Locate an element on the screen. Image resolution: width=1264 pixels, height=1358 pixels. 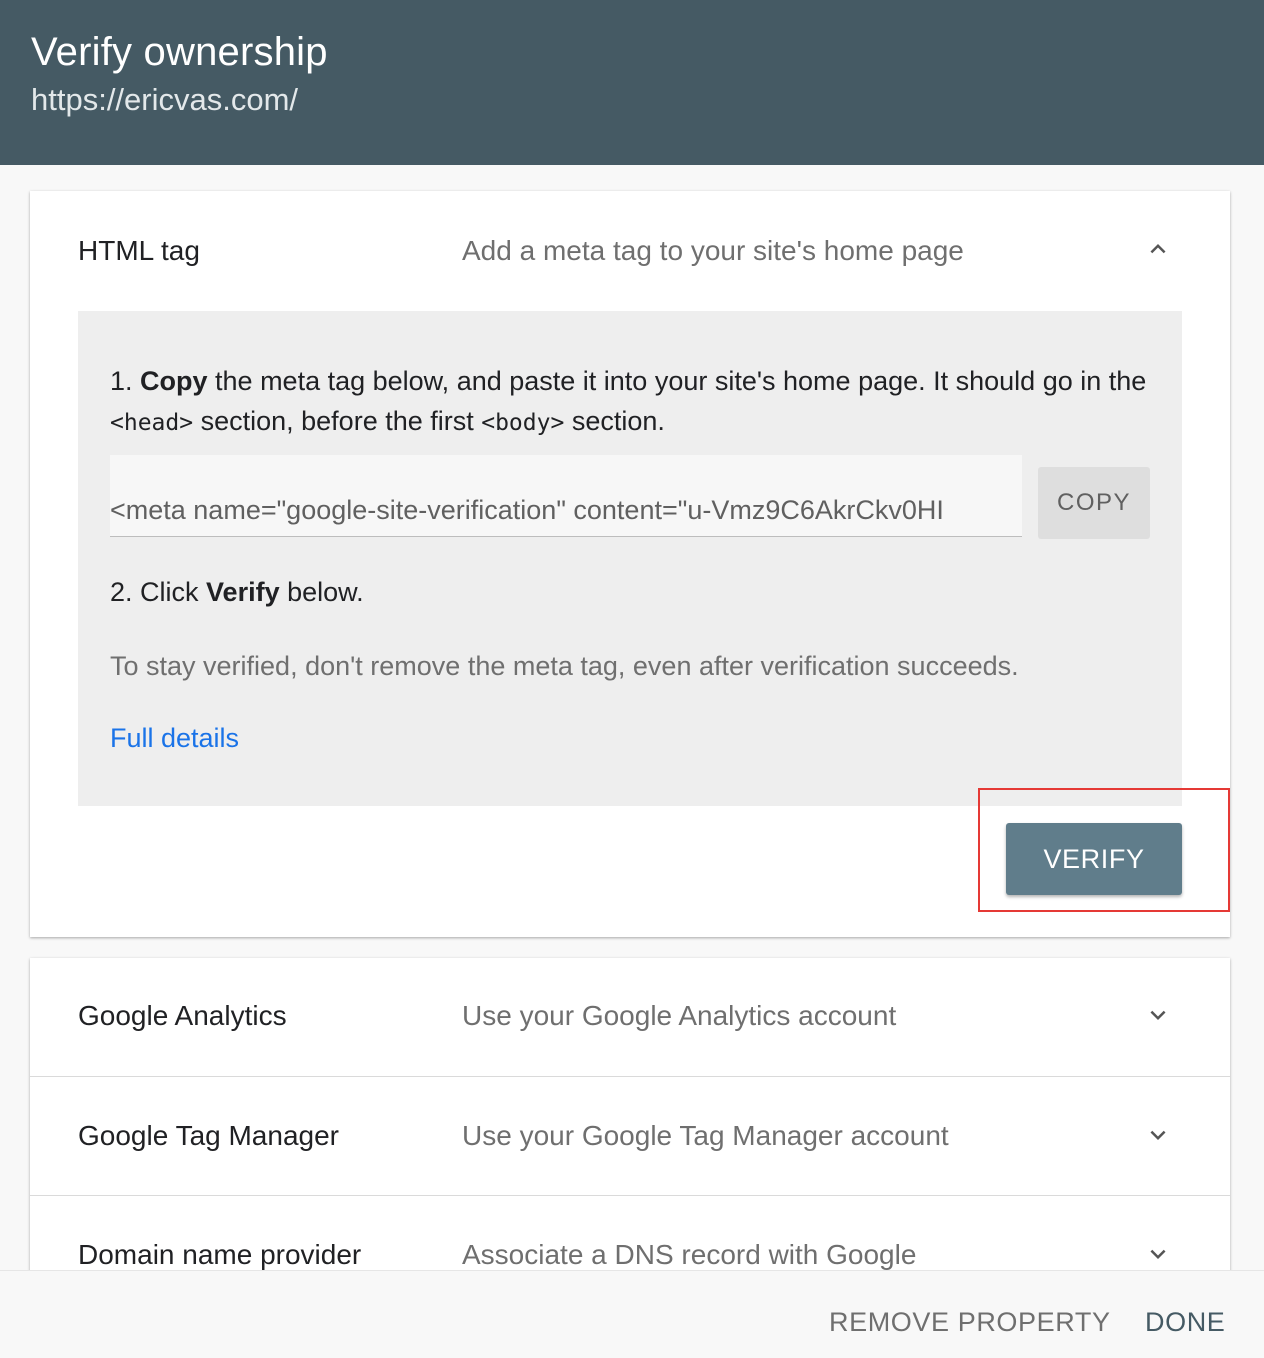
site-url: https://ericvas.com/ is located at coordinates (165, 99).